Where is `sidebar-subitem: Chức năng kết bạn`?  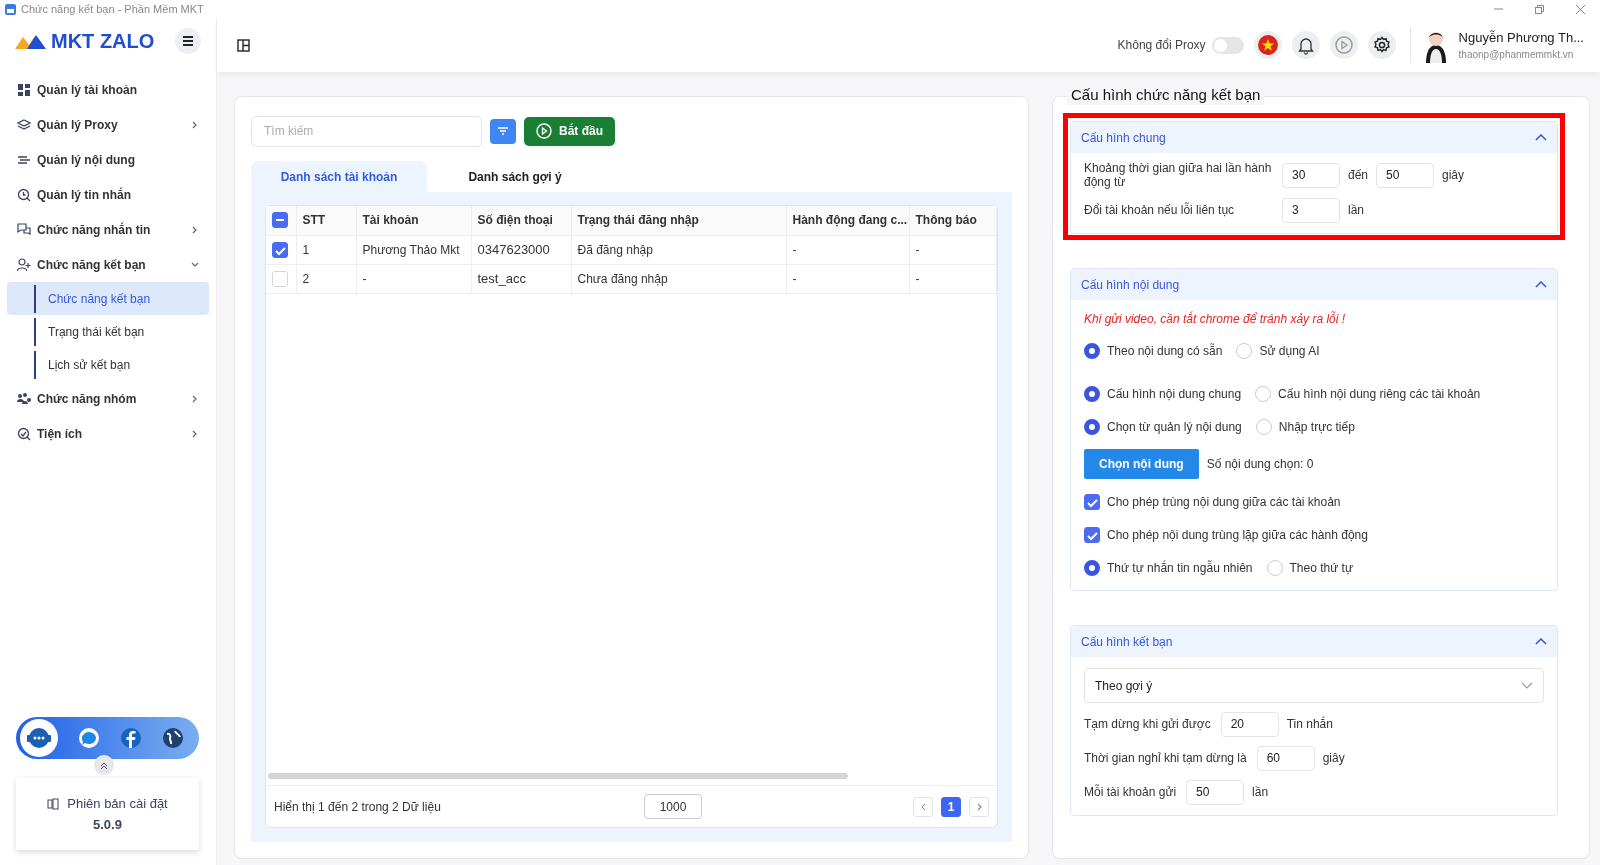 sidebar-subitem: Chức năng kết bạn is located at coordinates (108, 298).